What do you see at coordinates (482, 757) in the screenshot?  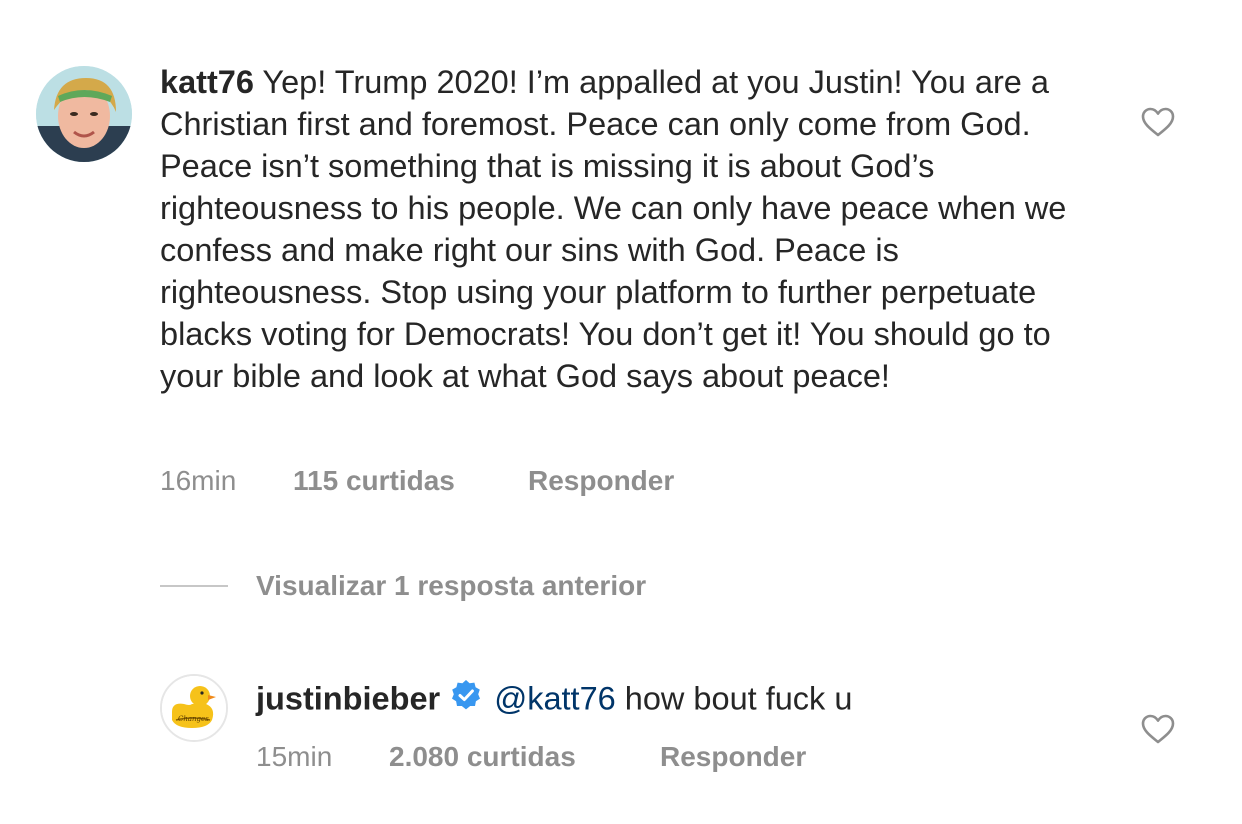 I see `reply-likes: 2.080 curtidas` at bounding box center [482, 757].